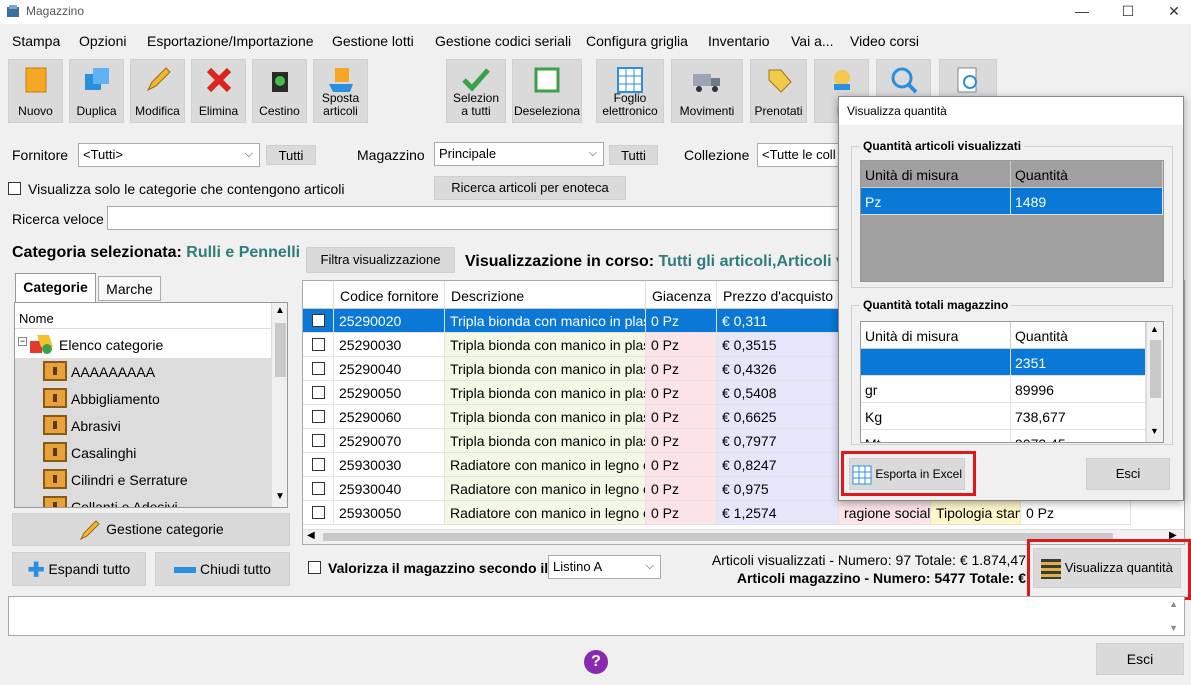  I want to click on total-cell-unita: Mt, so click(936, 436).